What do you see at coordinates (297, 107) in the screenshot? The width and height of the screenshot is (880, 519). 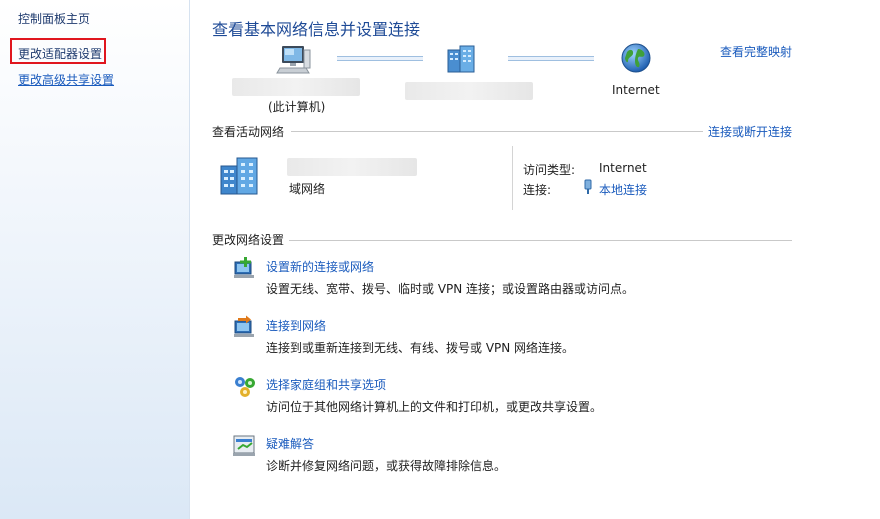 I see `computer-caption: (此计算机)` at bounding box center [297, 107].